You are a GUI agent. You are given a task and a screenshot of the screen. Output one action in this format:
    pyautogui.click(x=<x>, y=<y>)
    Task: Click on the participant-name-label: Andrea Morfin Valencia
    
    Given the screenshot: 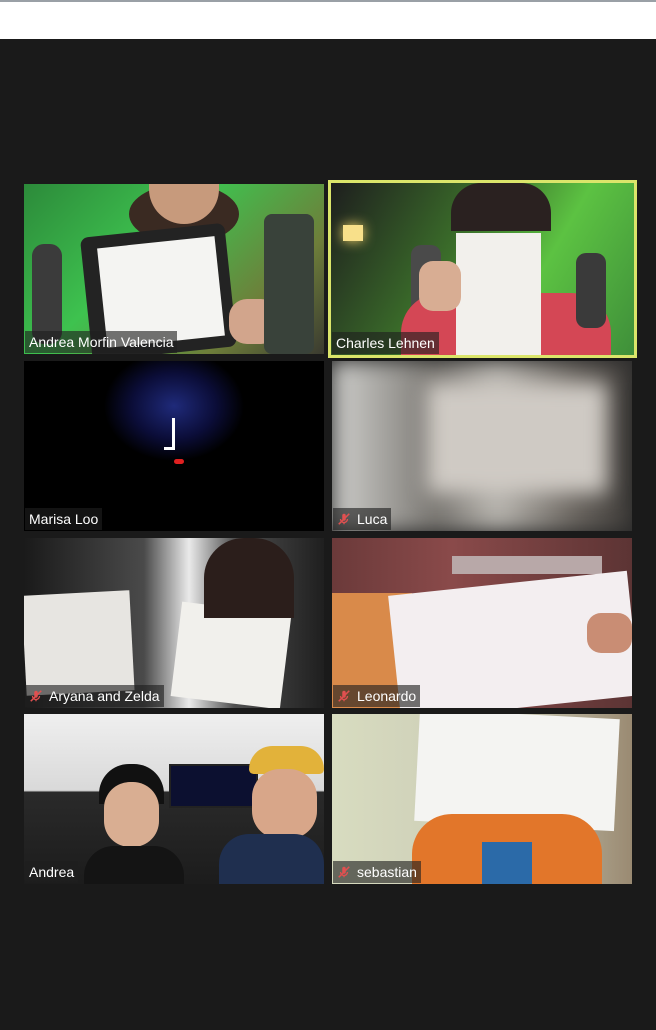 What is the action you would take?
    pyautogui.click(x=101, y=342)
    